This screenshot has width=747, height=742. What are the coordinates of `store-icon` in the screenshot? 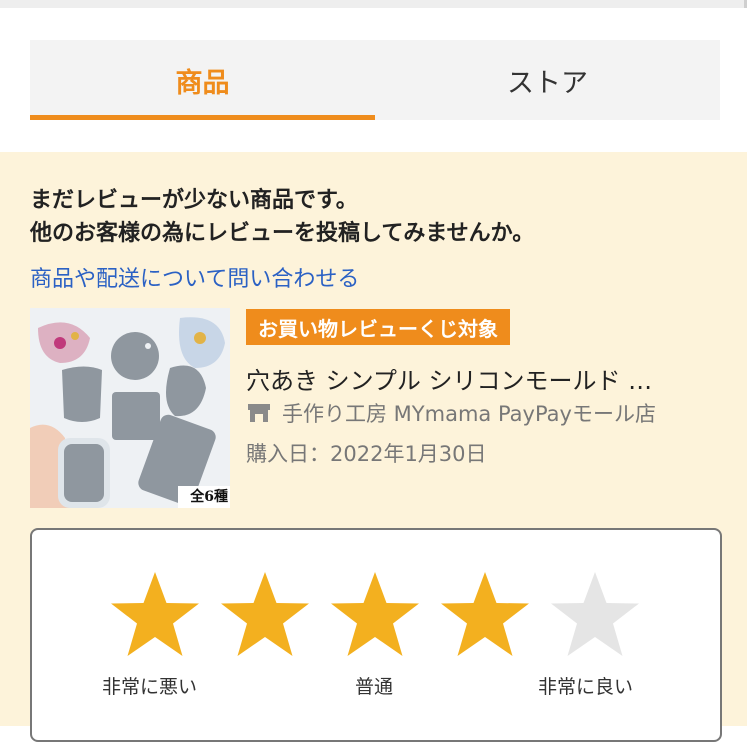 It's located at (259, 413).